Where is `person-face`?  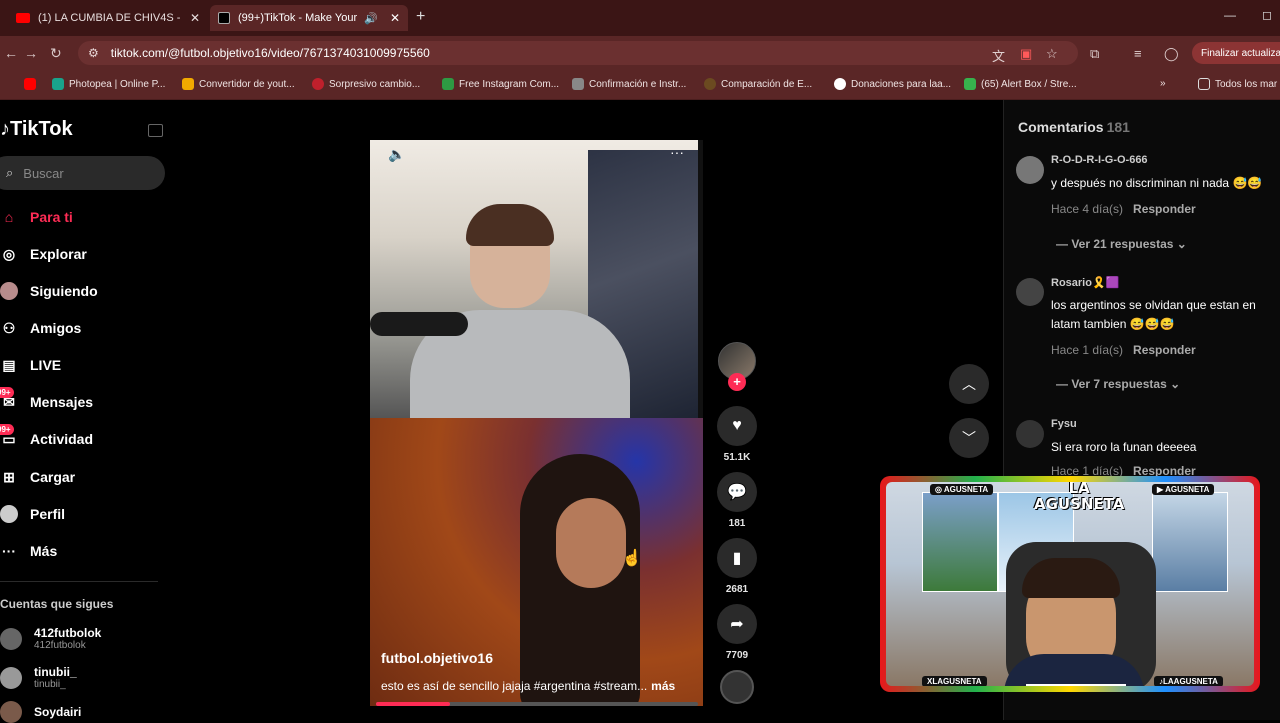
person-face is located at coordinates (591, 543).